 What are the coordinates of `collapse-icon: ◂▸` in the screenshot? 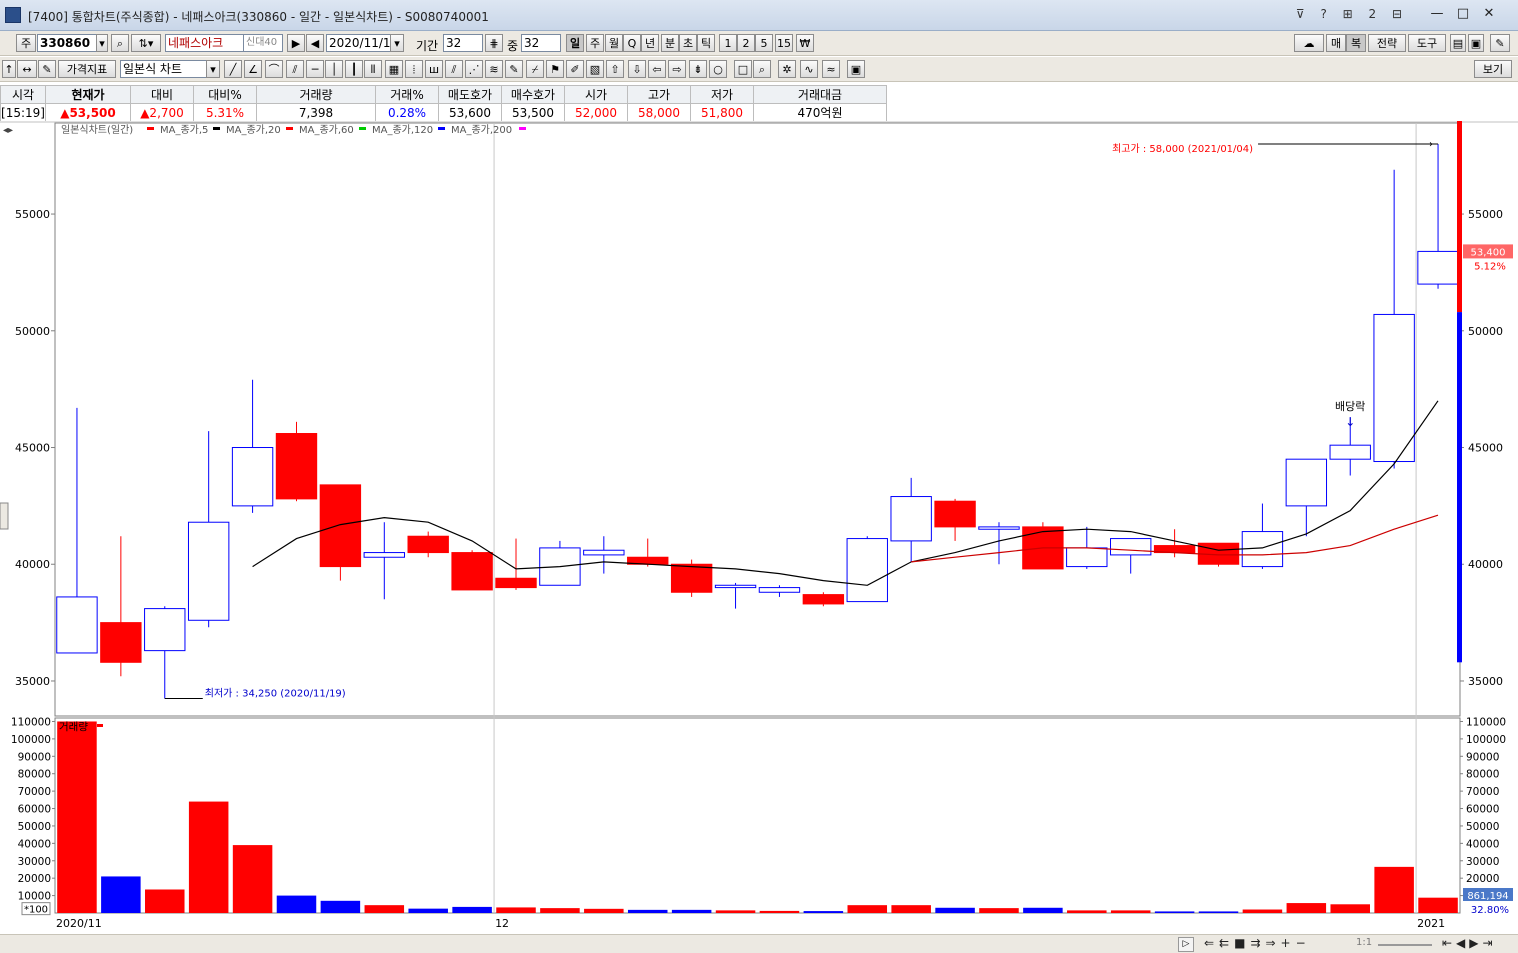 It's located at (8, 130).